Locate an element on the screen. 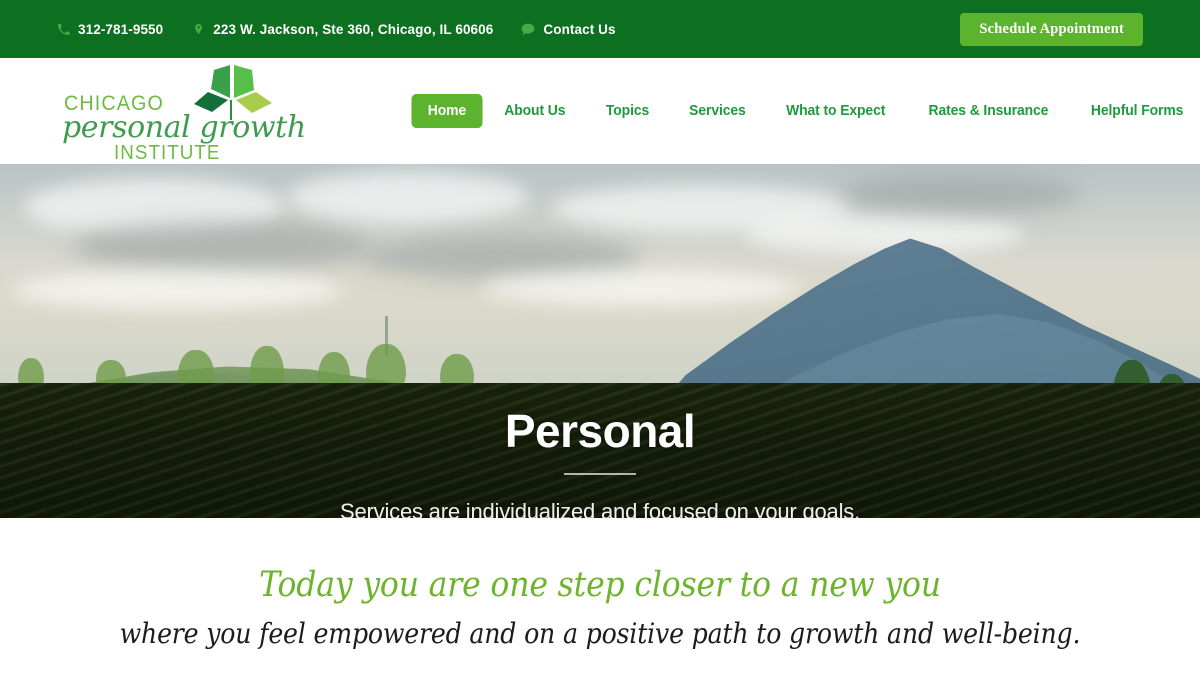  phone-link: 312-781-9550 is located at coordinates (109, 29).